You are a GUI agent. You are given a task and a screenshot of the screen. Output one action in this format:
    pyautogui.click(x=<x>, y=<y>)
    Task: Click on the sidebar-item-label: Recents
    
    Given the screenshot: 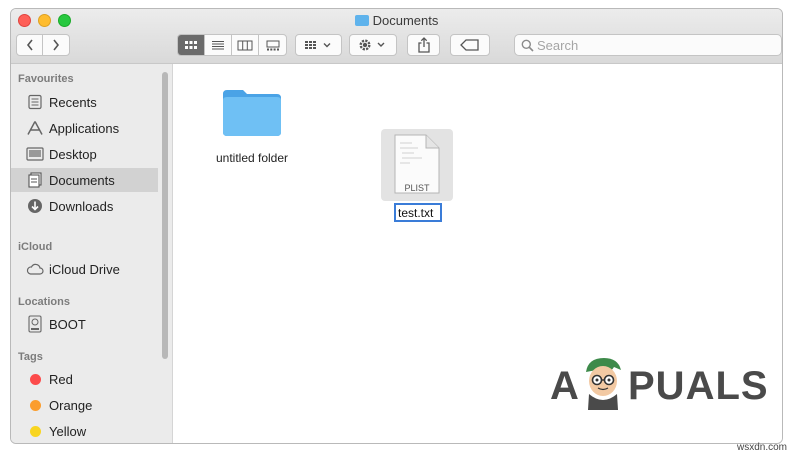 What is the action you would take?
    pyautogui.click(x=73, y=102)
    